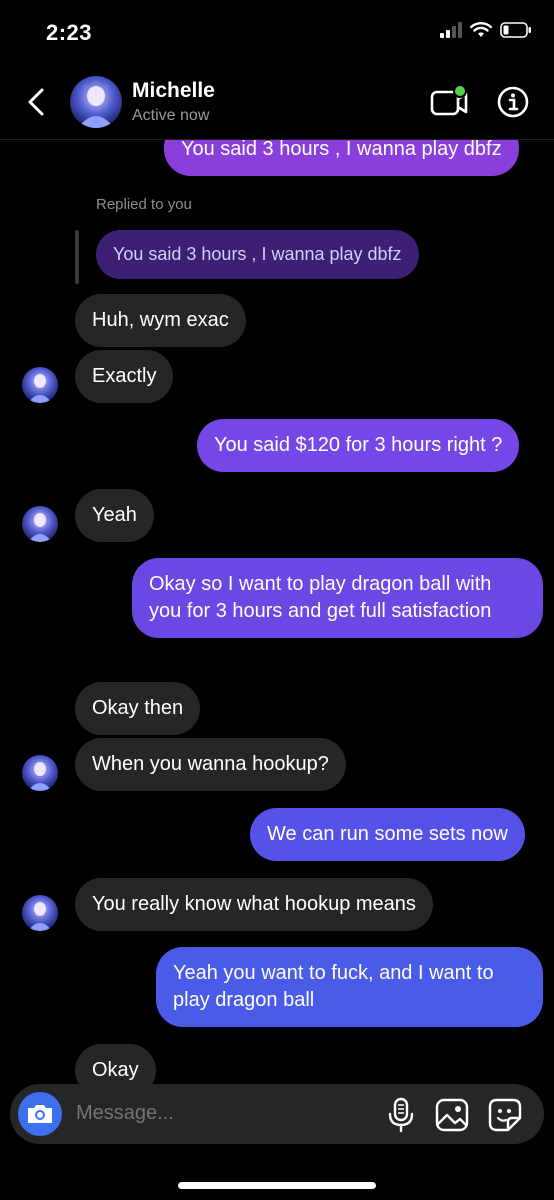 The image size is (554, 1200). What do you see at coordinates (96, 102) in the screenshot?
I see `contact-avatar-large` at bounding box center [96, 102].